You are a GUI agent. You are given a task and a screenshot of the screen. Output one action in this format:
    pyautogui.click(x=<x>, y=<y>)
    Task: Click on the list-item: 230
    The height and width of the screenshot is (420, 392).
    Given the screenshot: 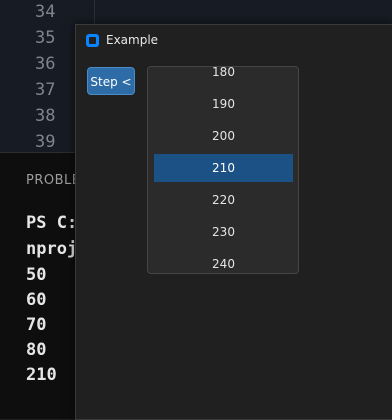 What is the action you would take?
    pyautogui.click(x=223, y=232)
    